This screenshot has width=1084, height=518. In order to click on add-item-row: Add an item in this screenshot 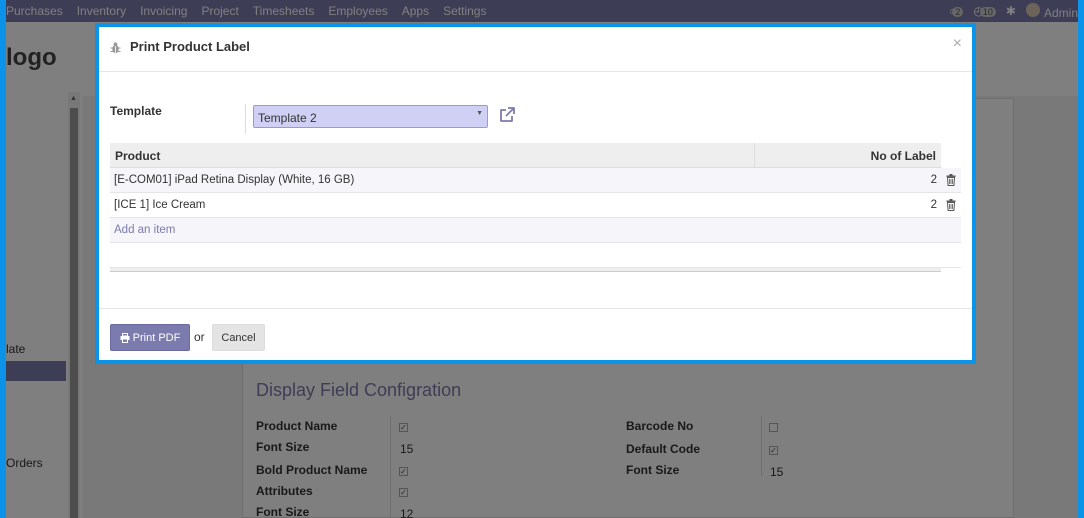, I will do `click(535, 230)`.